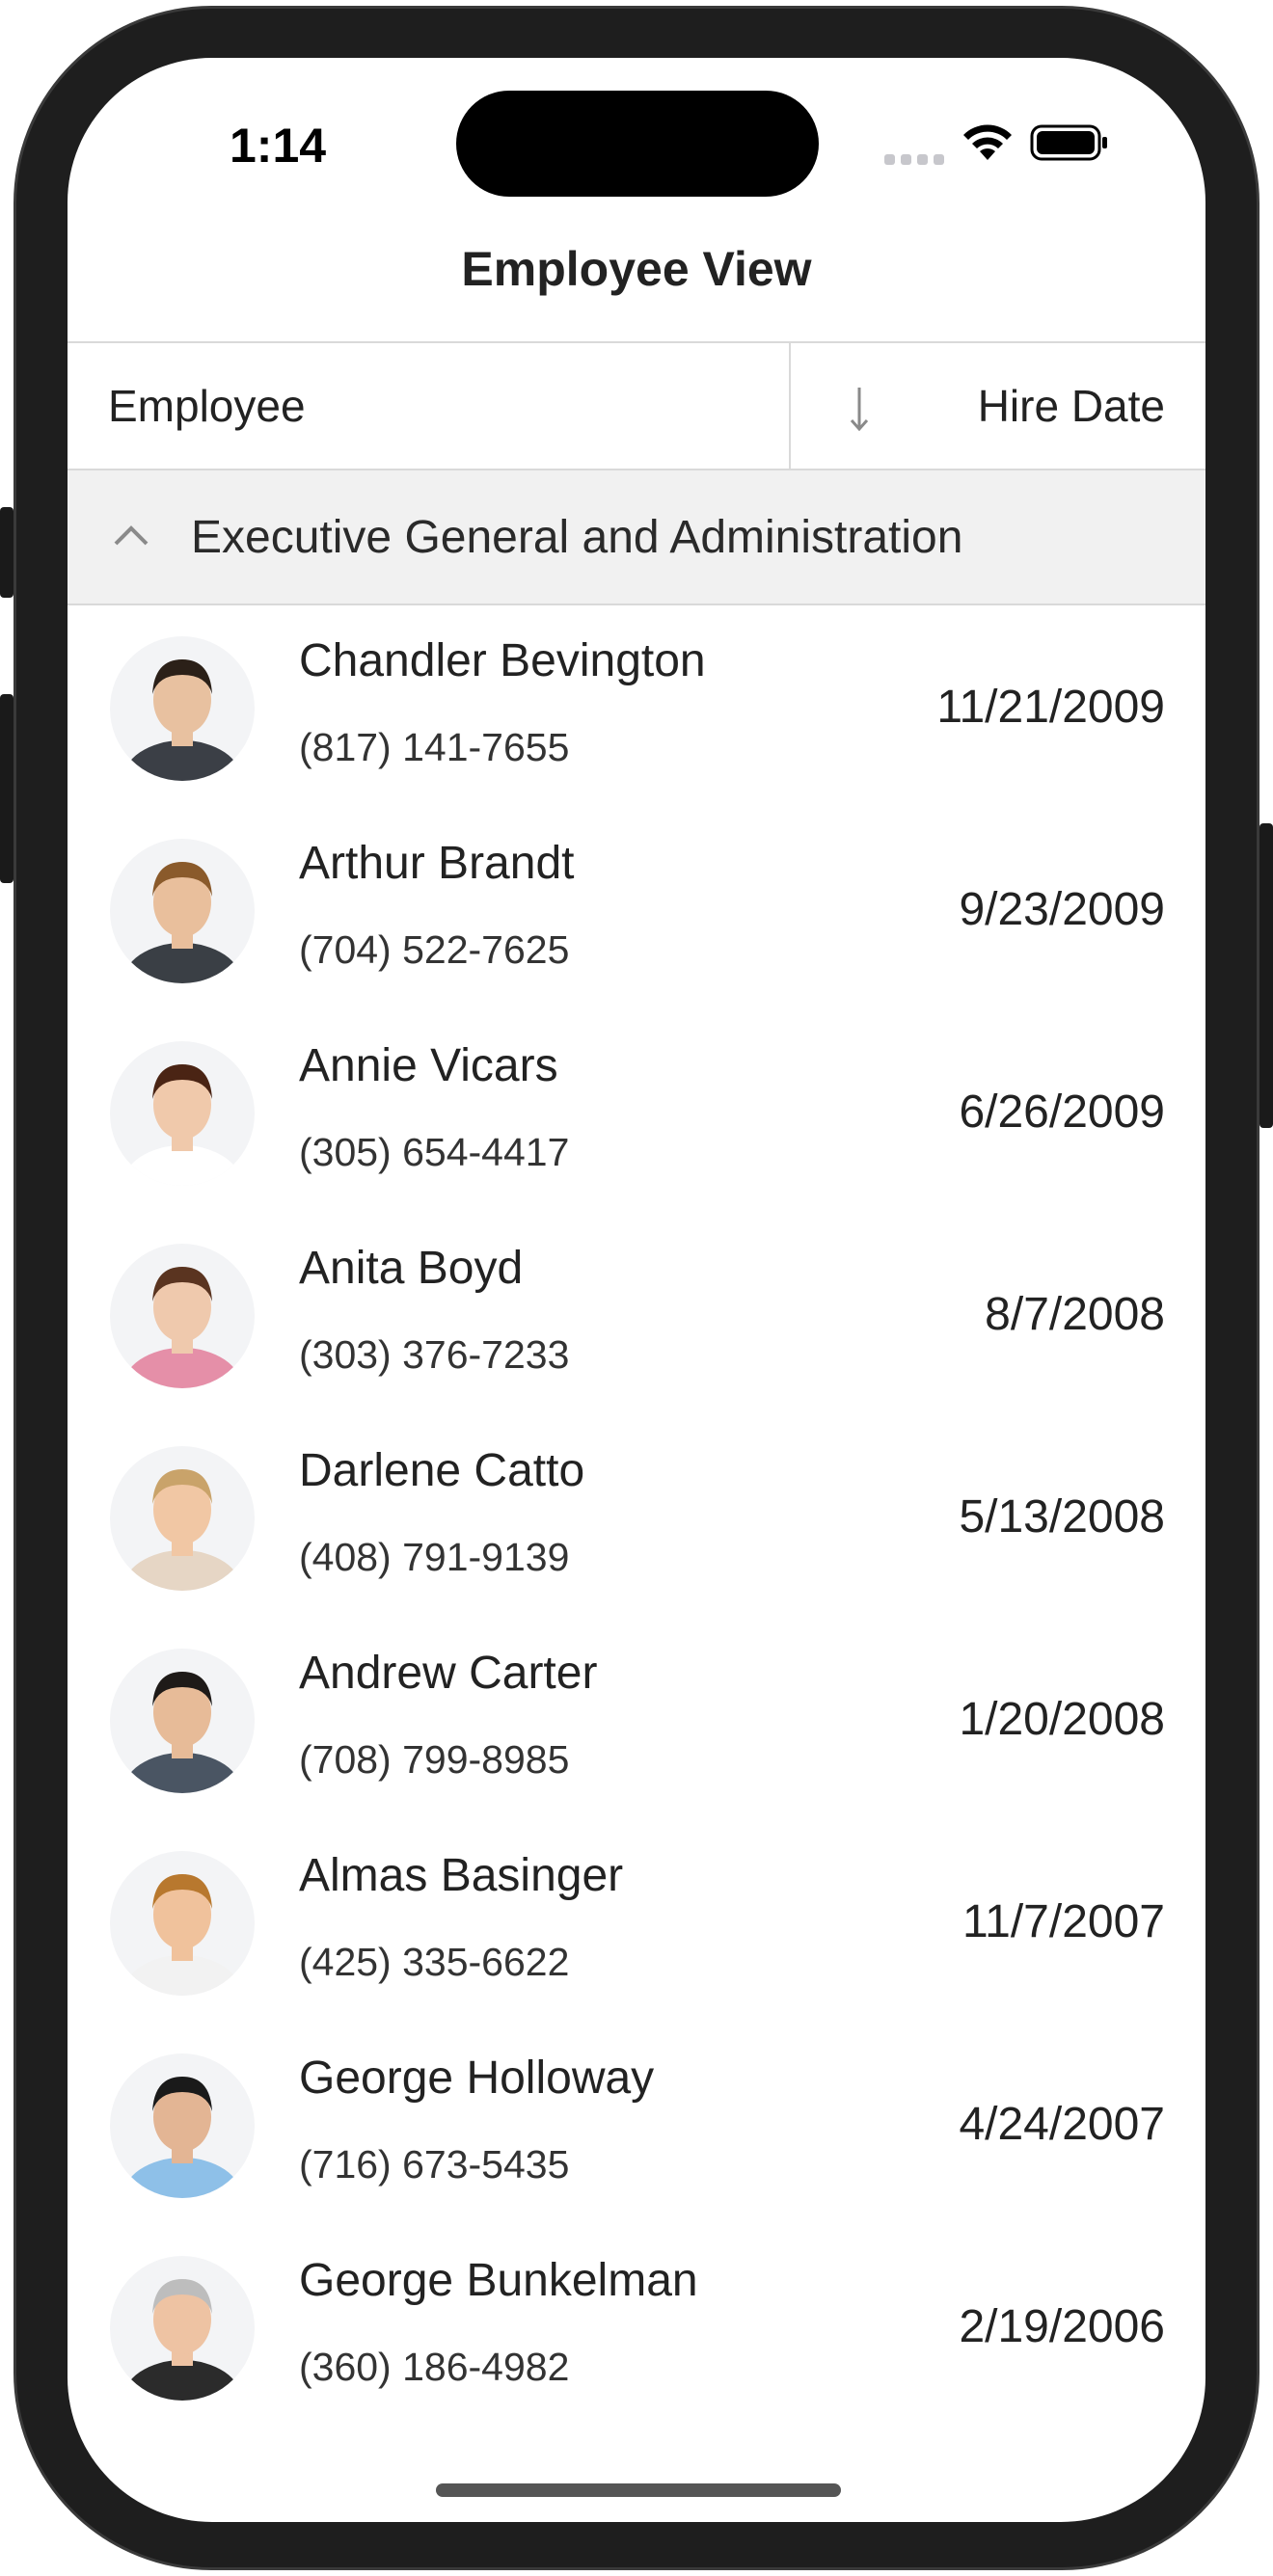 The height and width of the screenshot is (2576, 1273). Describe the element at coordinates (435, 2164) in the screenshot. I see `employee-phone: (716) 673-5435` at that location.